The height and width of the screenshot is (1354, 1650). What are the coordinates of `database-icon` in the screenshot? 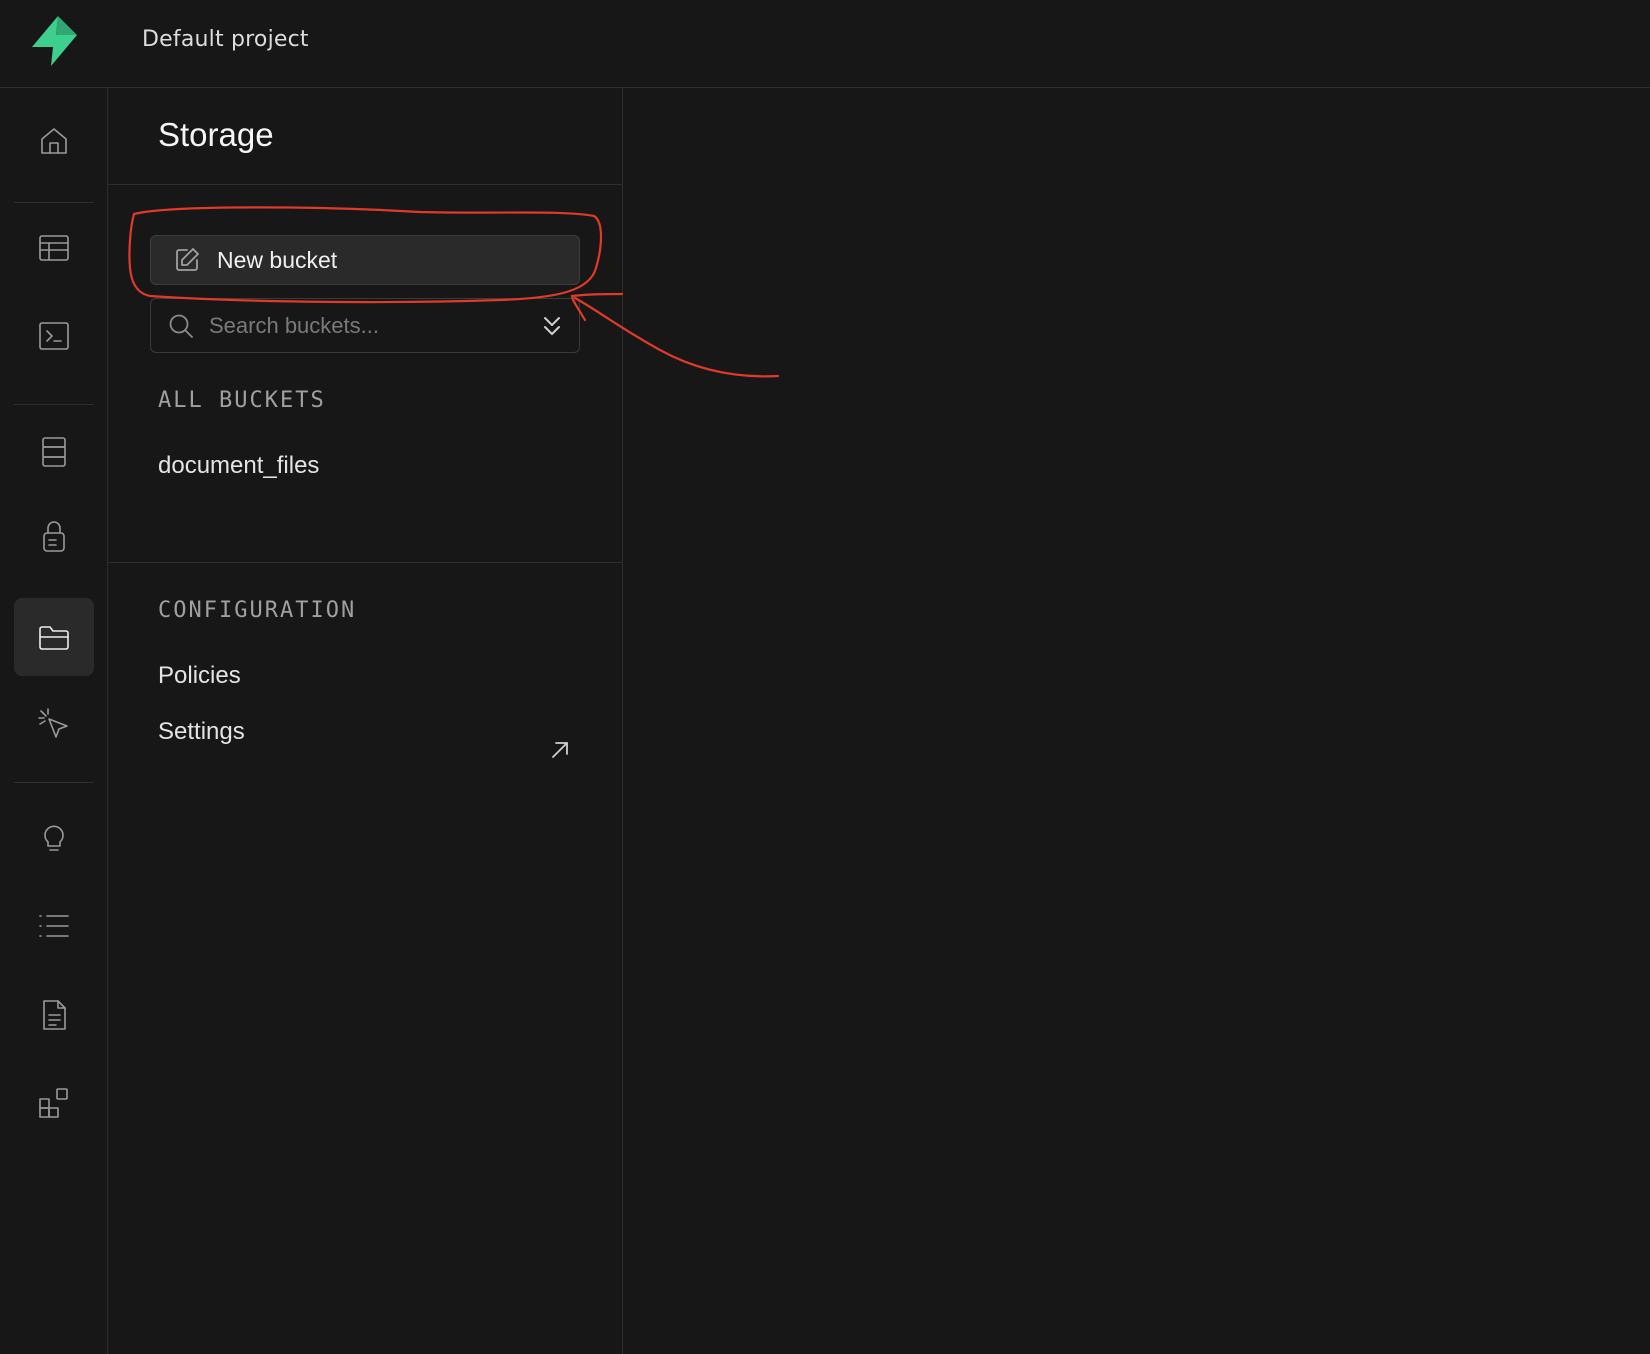 It's located at (54, 452).